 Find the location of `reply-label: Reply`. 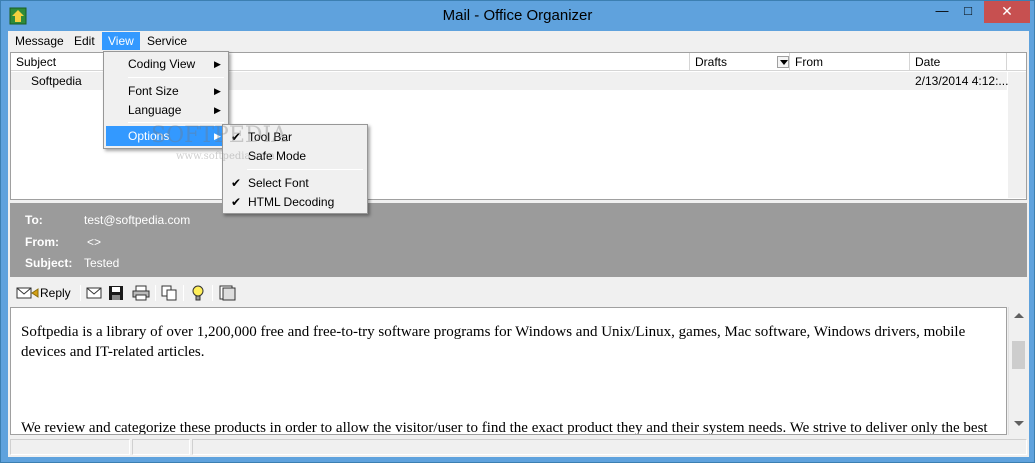

reply-label: Reply is located at coordinates (55, 293).